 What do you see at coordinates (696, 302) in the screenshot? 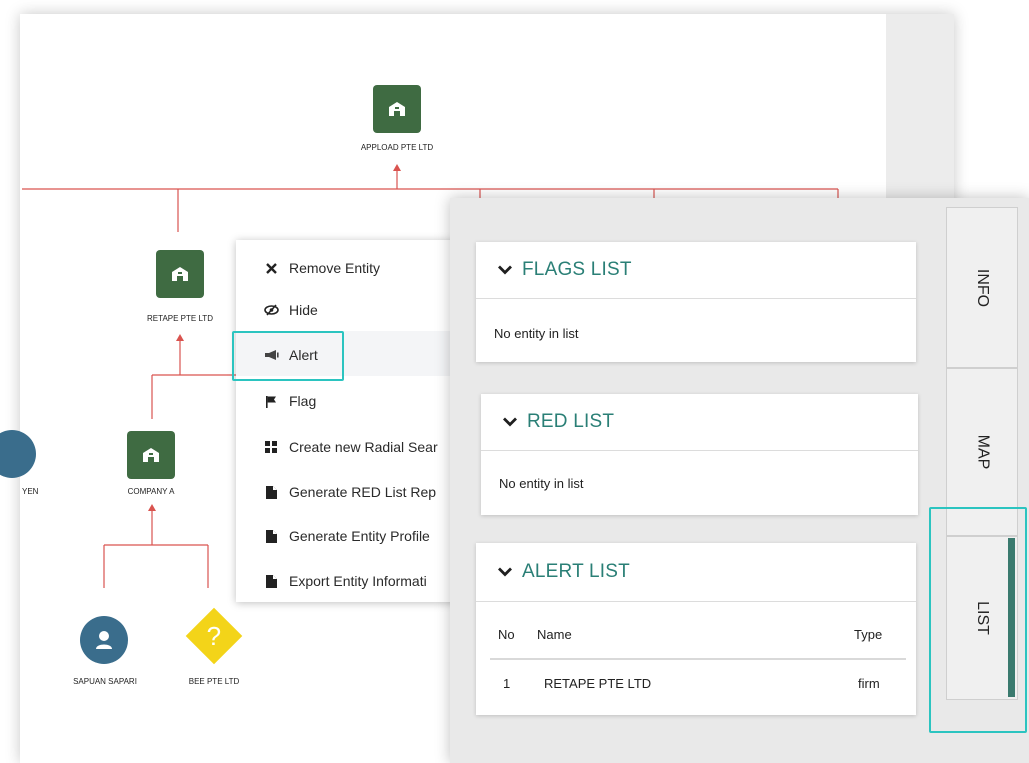
I see `flags-list-card: FLAGS LIST No entity in list` at bounding box center [696, 302].